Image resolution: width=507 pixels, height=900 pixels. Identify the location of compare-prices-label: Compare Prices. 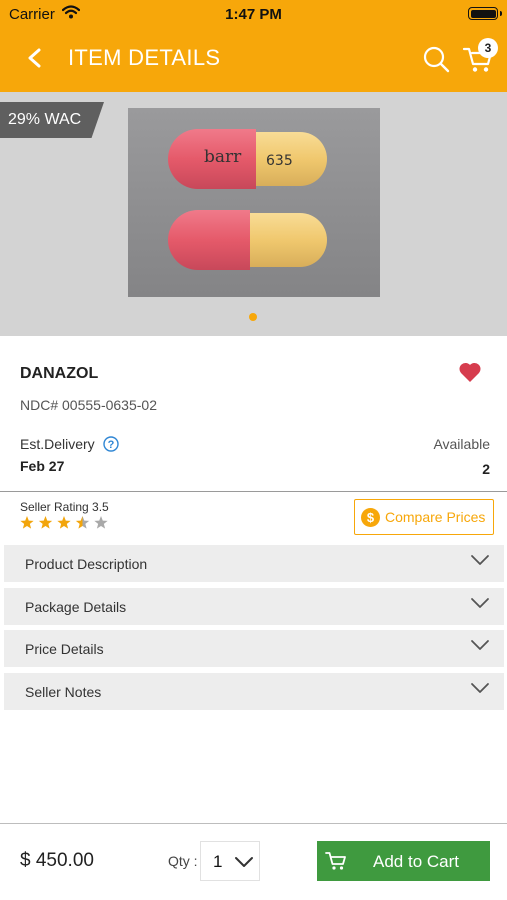
(435, 517).